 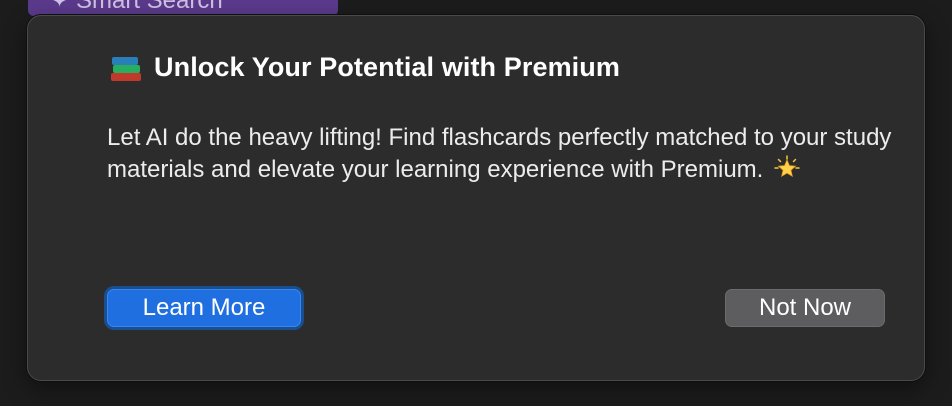 What do you see at coordinates (805, 308) in the screenshot?
I see `not-now-button: Not Now` at bounding box center [805, 308].